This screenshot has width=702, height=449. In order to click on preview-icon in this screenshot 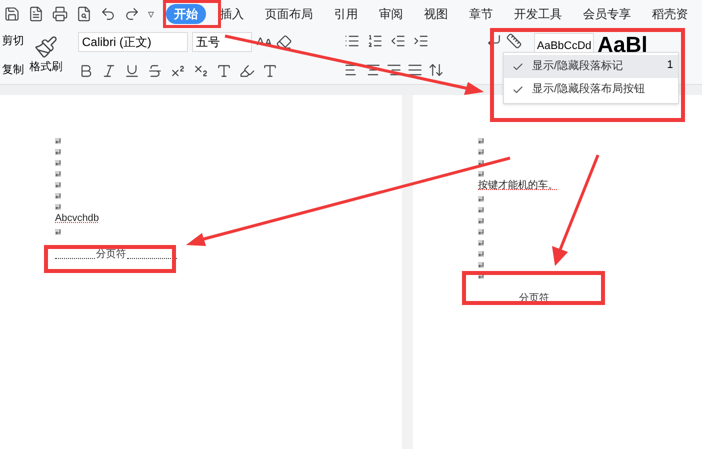, I will do `click(84, 14)`.